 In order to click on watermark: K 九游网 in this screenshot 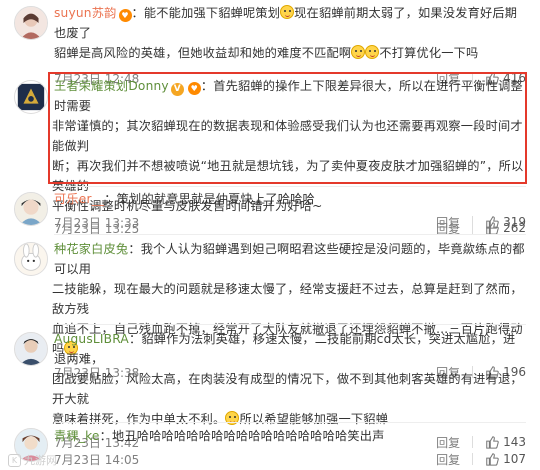, I will do `click(32, 460)`.